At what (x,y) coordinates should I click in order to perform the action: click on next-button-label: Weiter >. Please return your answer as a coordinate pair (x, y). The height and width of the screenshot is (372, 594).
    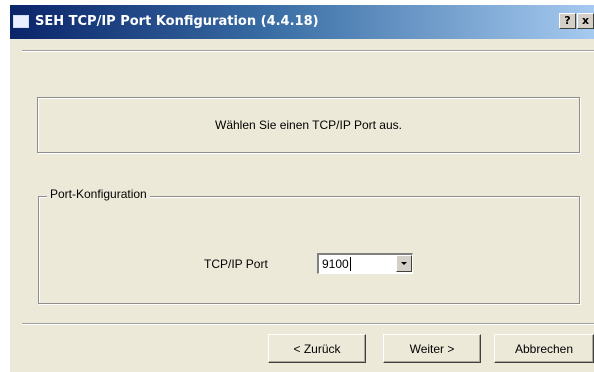
    Looking at the image, I should click on (432, 348).